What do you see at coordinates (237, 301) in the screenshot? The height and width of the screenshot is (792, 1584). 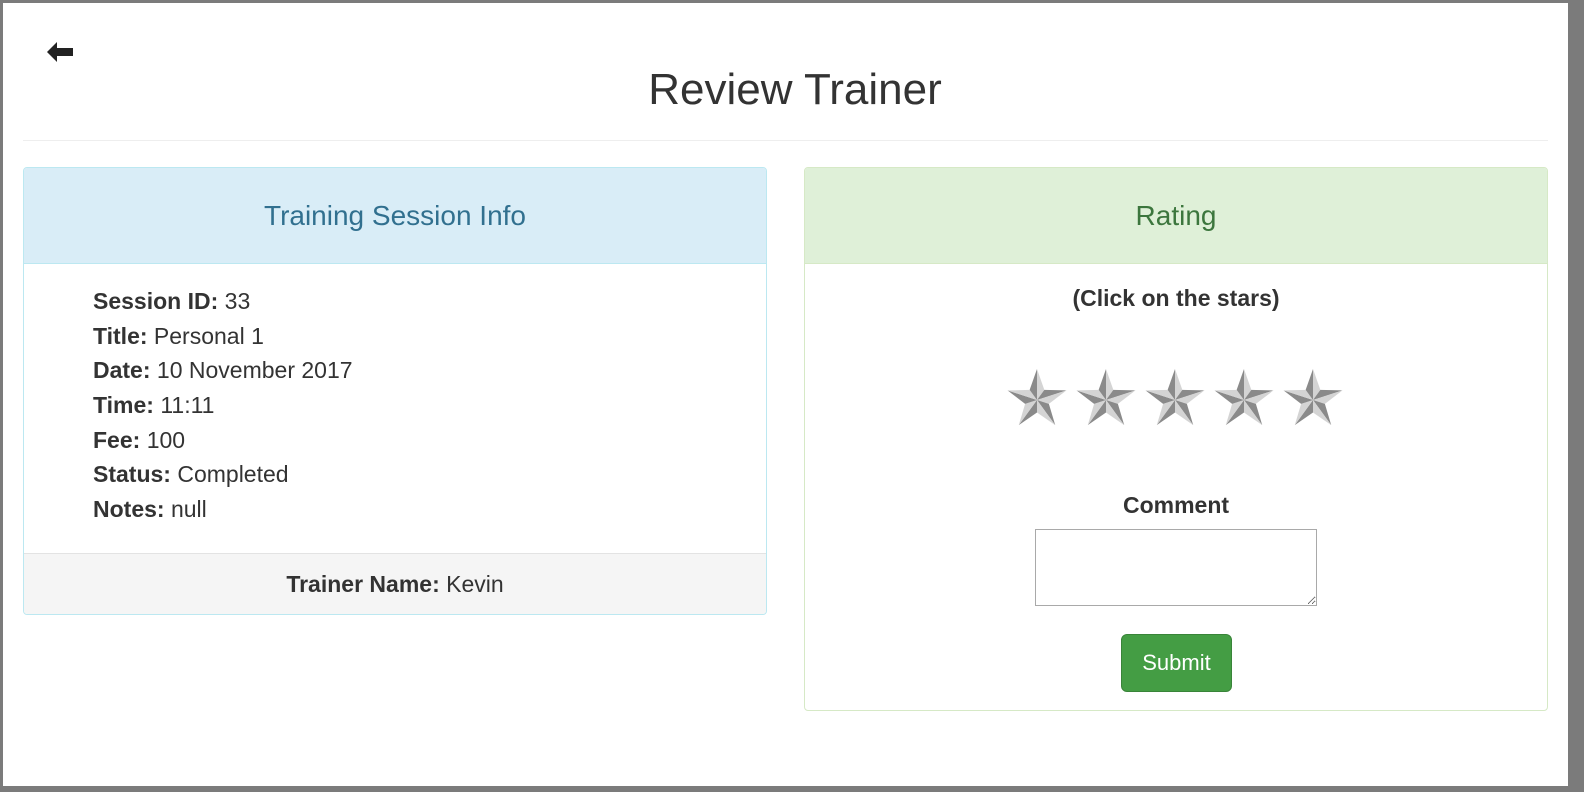 I see `field-value: 33` at bounding box center [237, 301].